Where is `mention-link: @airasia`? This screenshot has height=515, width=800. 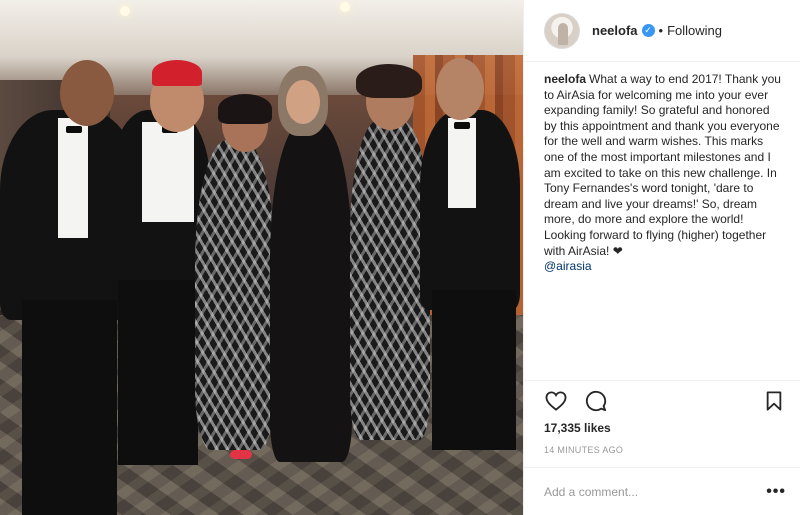 mention-link: @airasia is located at coordinates (664, 267).